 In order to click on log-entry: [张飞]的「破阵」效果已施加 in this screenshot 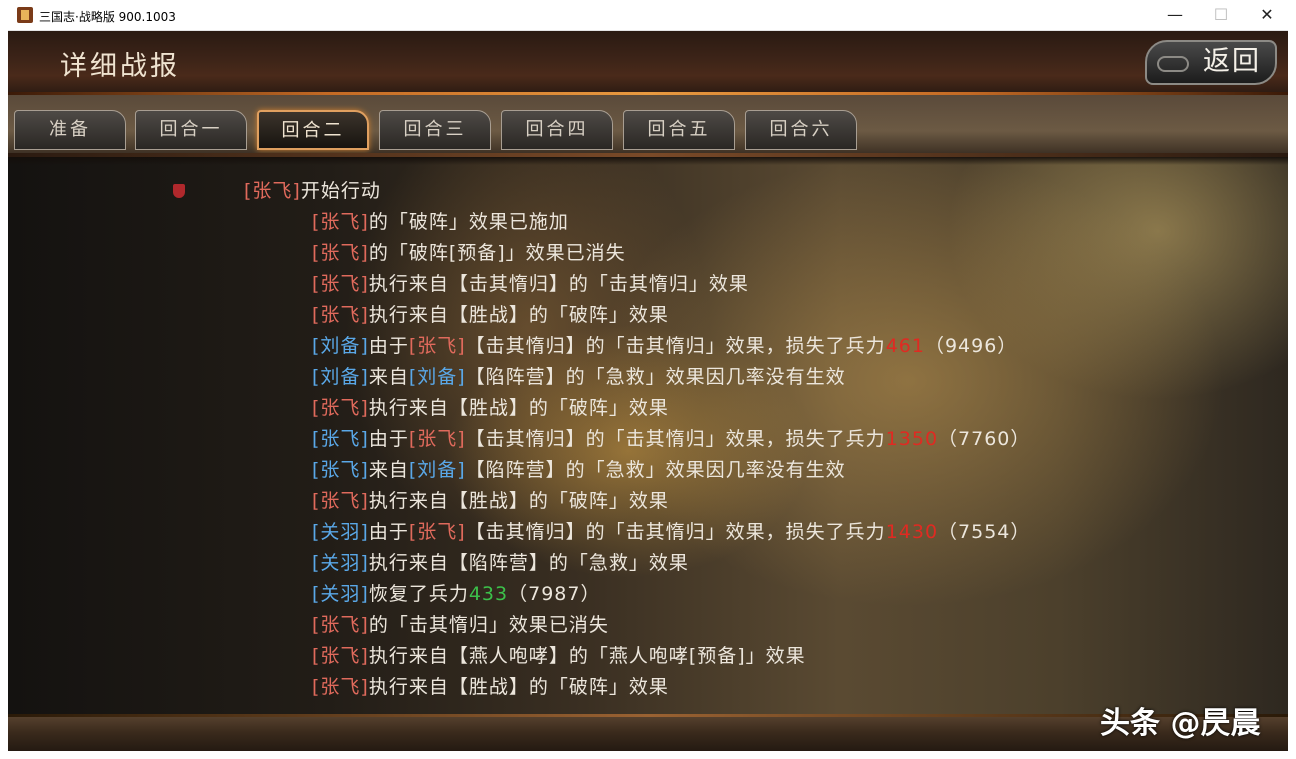, I will do `click(440, 220)`.